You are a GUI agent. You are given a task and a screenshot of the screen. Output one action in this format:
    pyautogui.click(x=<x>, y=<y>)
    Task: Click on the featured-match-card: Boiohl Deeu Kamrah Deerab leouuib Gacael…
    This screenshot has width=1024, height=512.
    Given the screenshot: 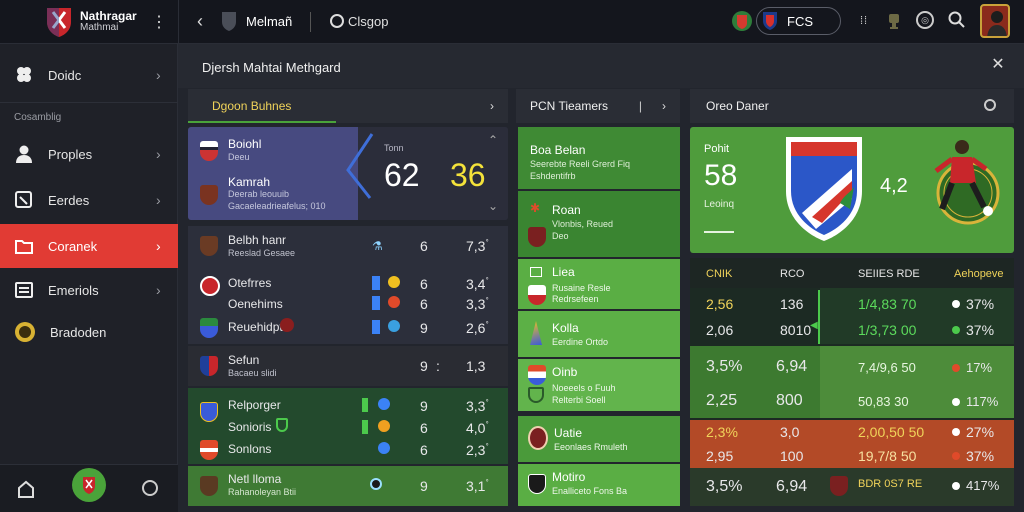 What is the action you would take?
    pyautogui.click(x=348, y=173)
    